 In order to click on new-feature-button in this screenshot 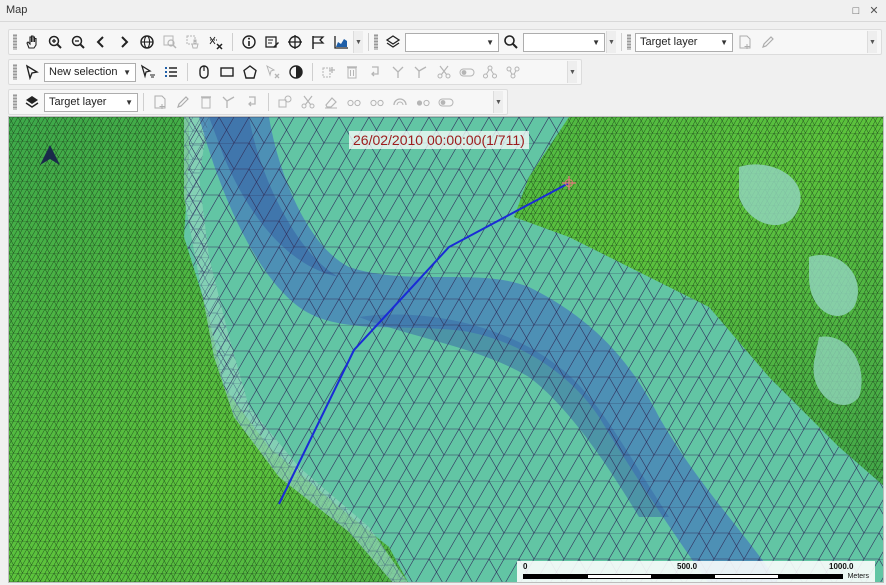, I will do `click(745, 42)`.